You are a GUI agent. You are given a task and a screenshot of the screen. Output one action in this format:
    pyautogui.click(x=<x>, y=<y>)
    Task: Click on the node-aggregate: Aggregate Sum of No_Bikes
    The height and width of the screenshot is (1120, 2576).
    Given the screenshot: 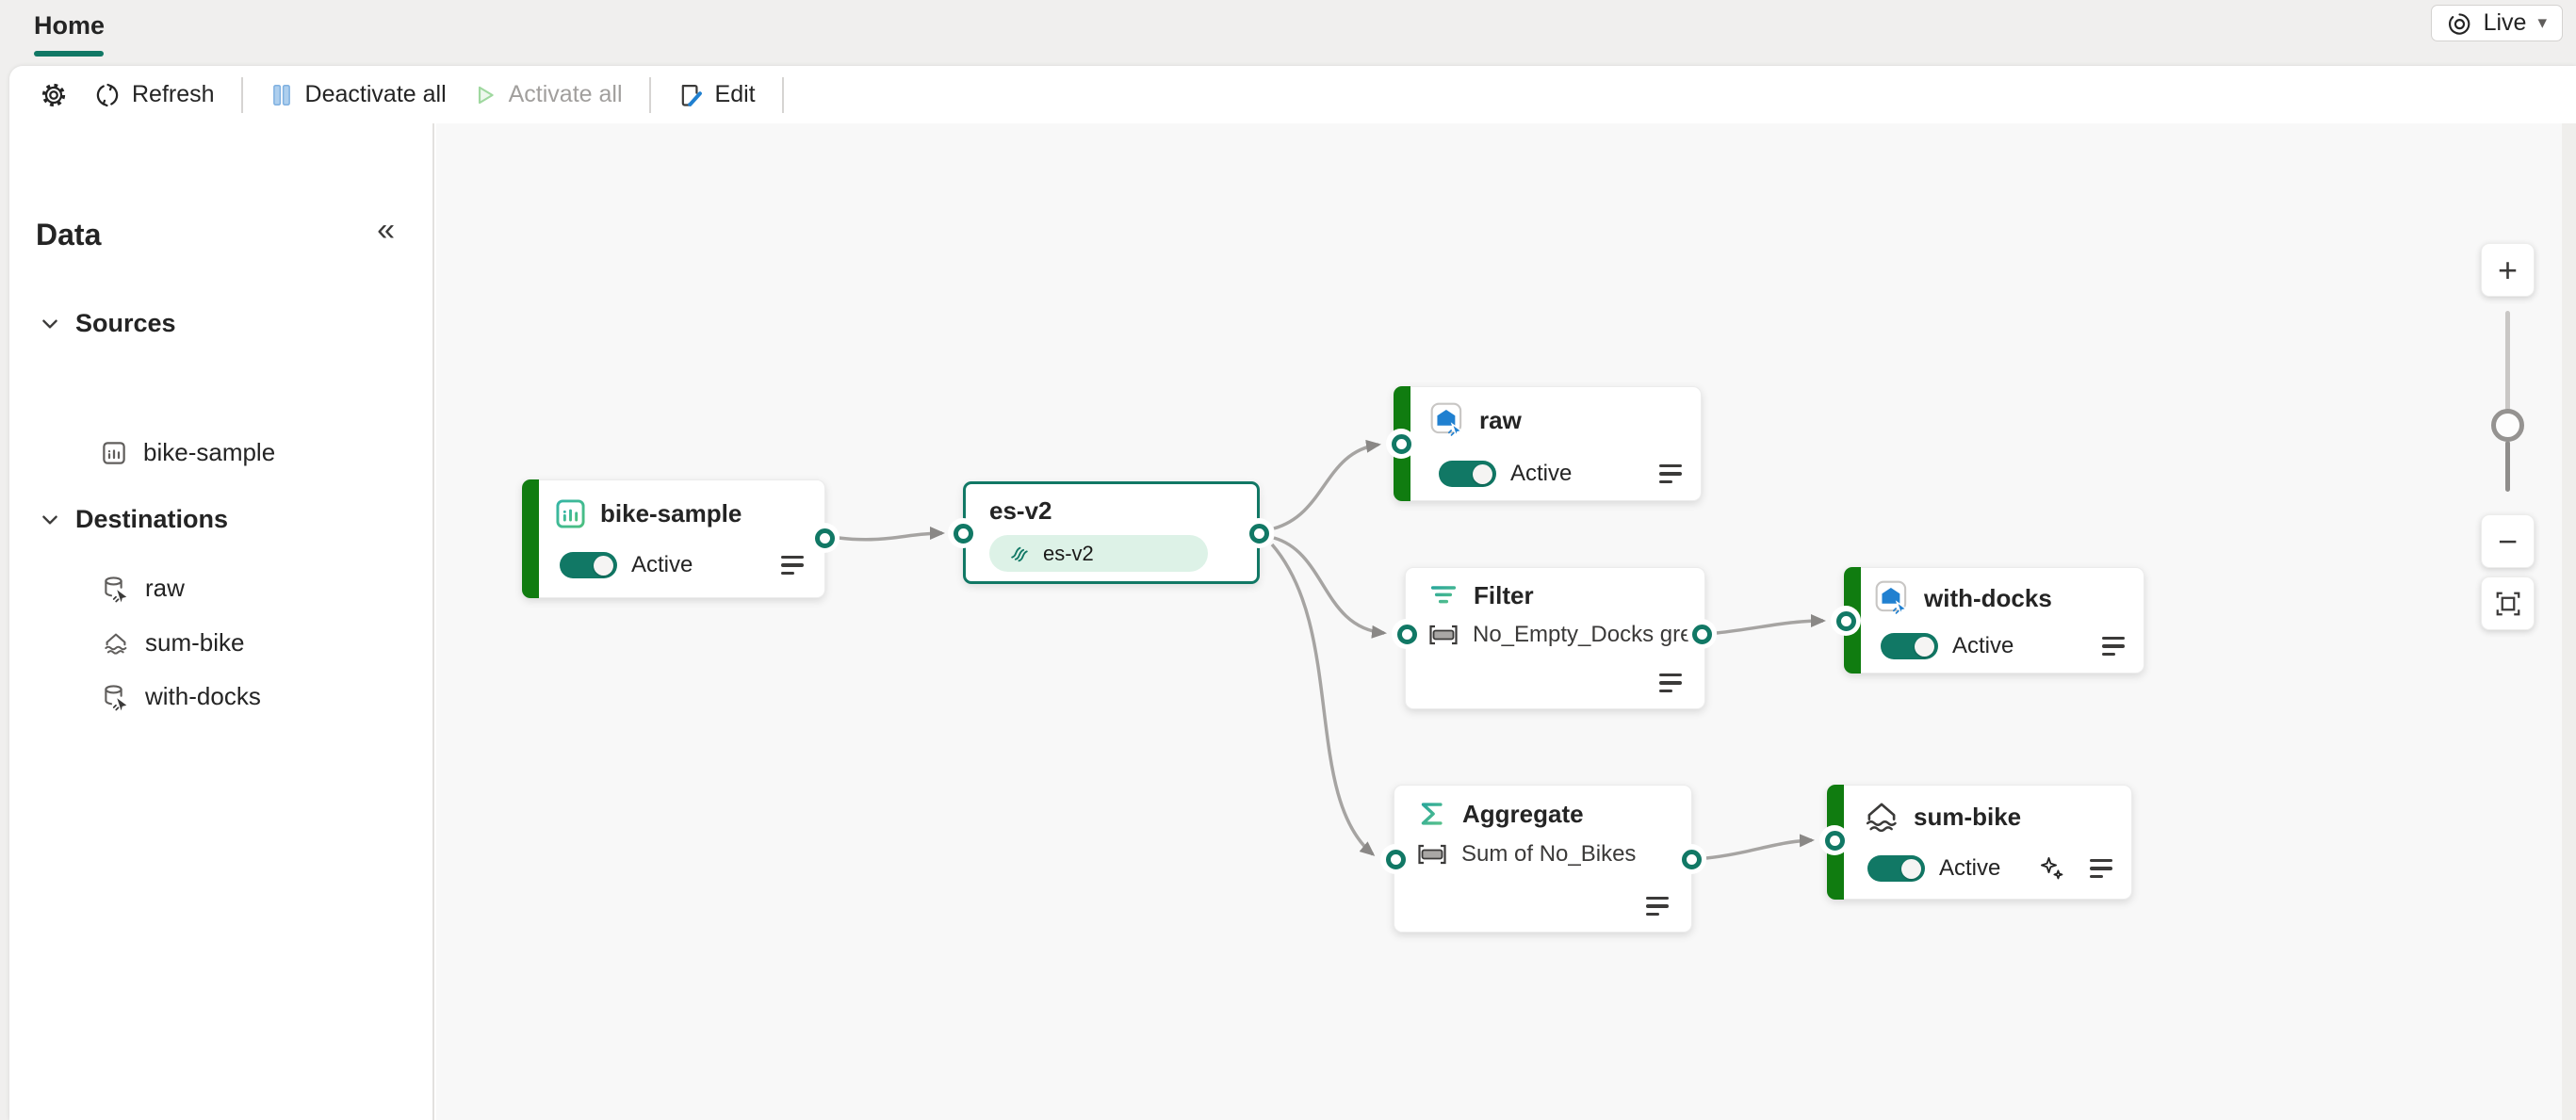 What is the action you would take?
    pyautogui.click(x=1543, y=859)
    